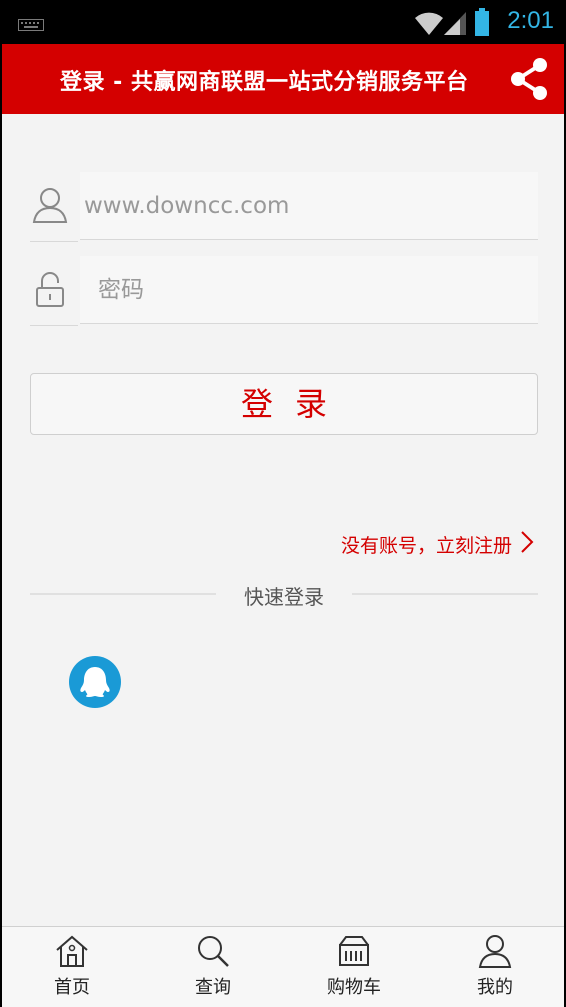 Image resolution: width=566 pixels, height=1007 pixels. Describe the element at coordinates (354, 987) in the screenshot. I see `nav-label-cart: 购物车` at that location.